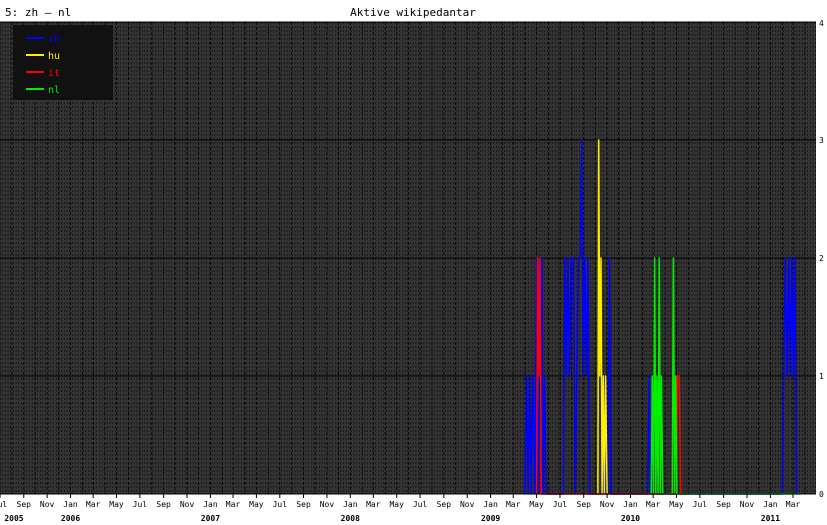  I want to click on y-tick-label: 3, so click(821, 140).